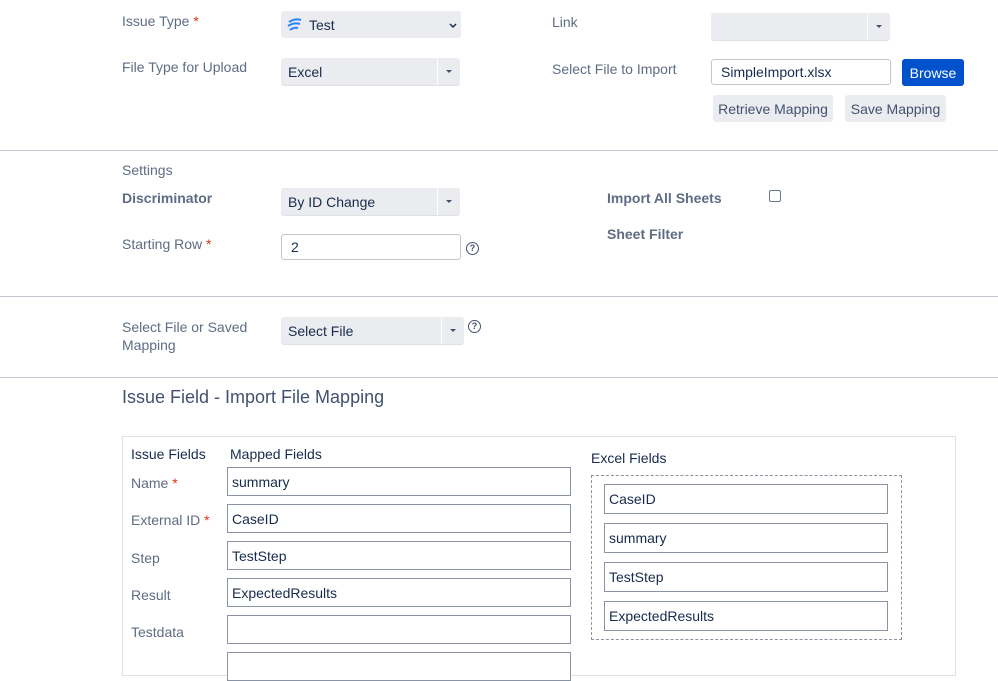  Describe the element at coordinates (185, 327) in the screenshot. I see `select-file-or-mapping-label-line1: Select File or Saved` at that location.